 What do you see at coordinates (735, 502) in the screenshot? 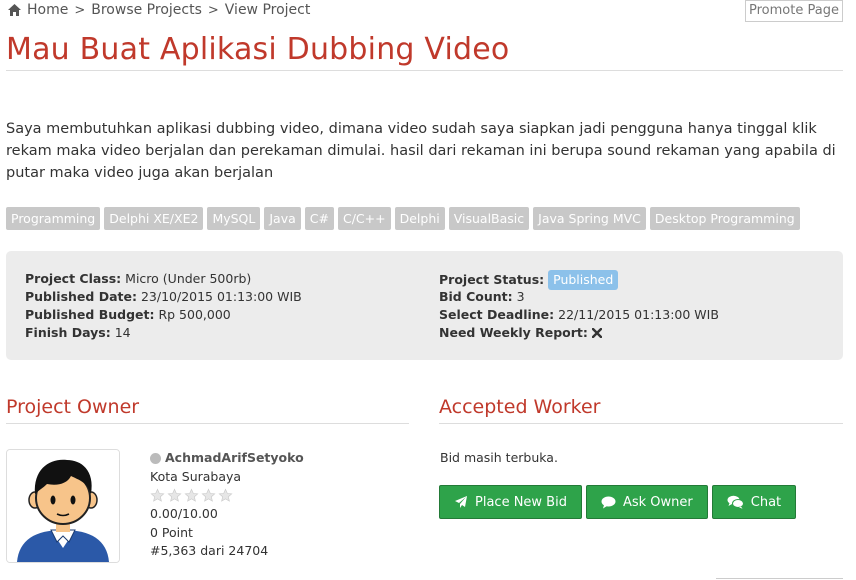
I see `chat-icon` at bounding box center [735, 502].